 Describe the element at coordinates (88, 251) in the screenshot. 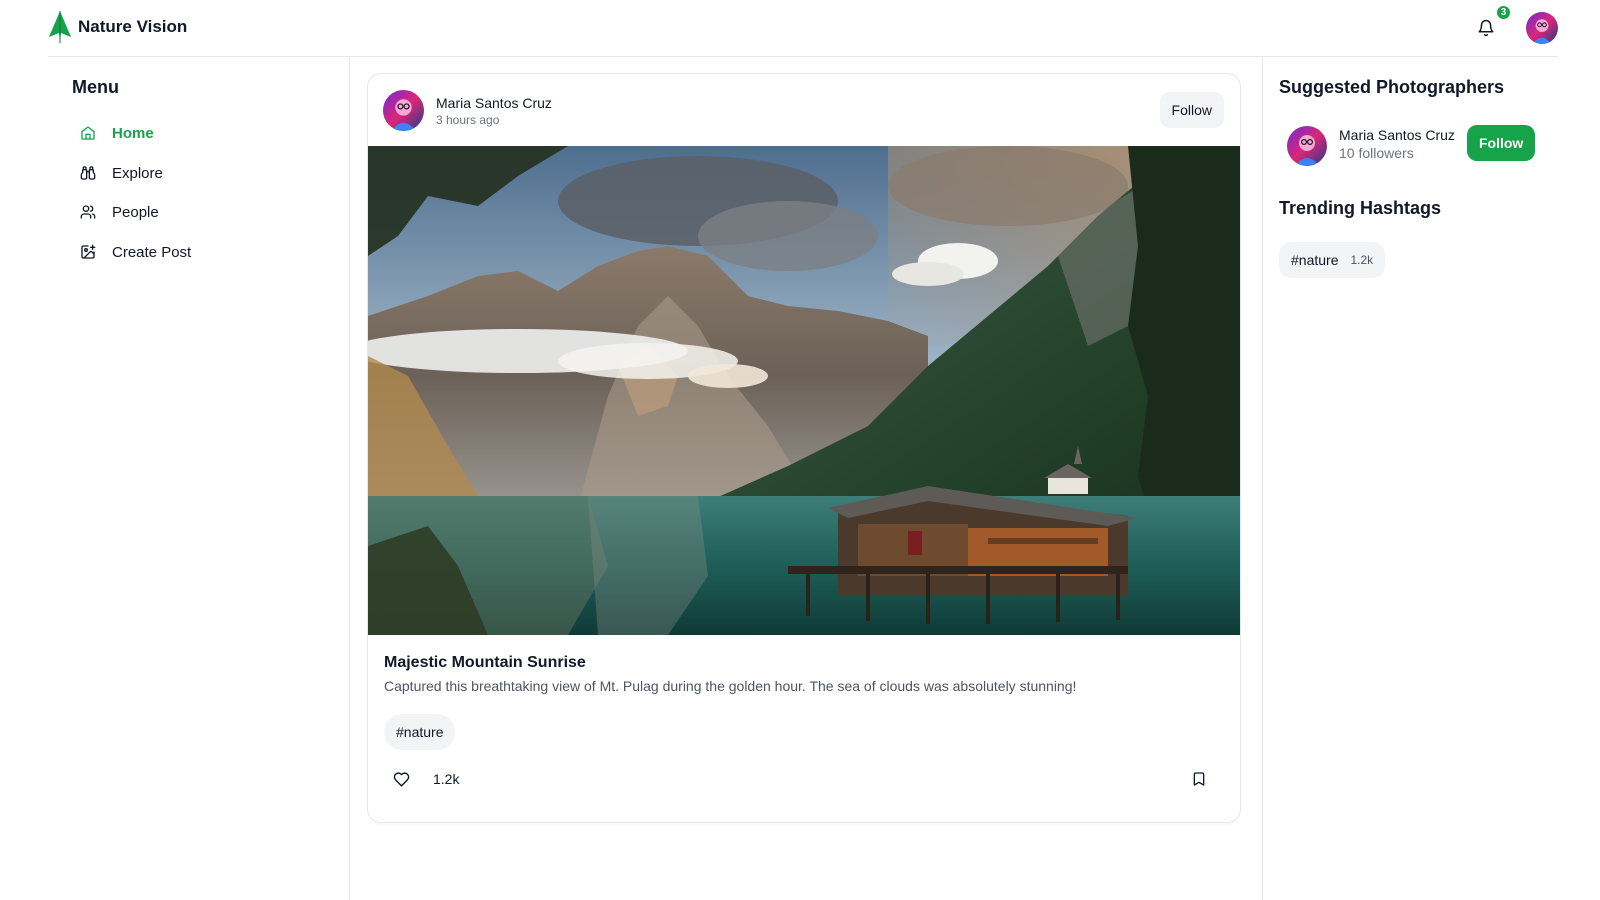

I see `image-plus-icon` at that location.